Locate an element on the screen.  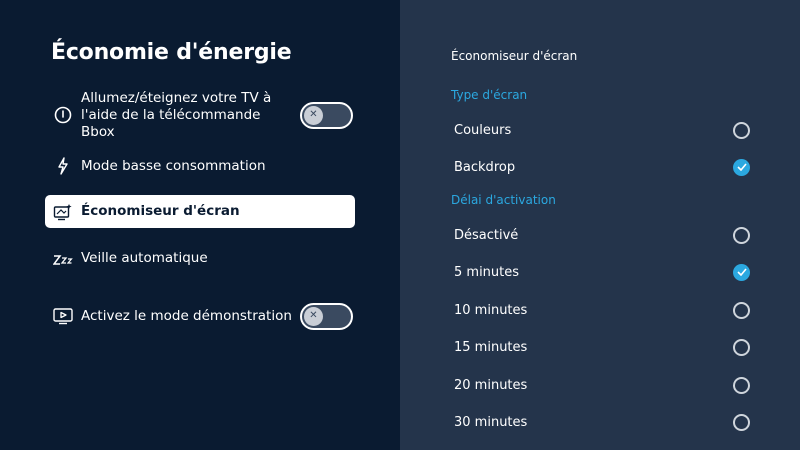
menu-item-auto-sleep: Veille automatique is located at coordinates (200, 258).